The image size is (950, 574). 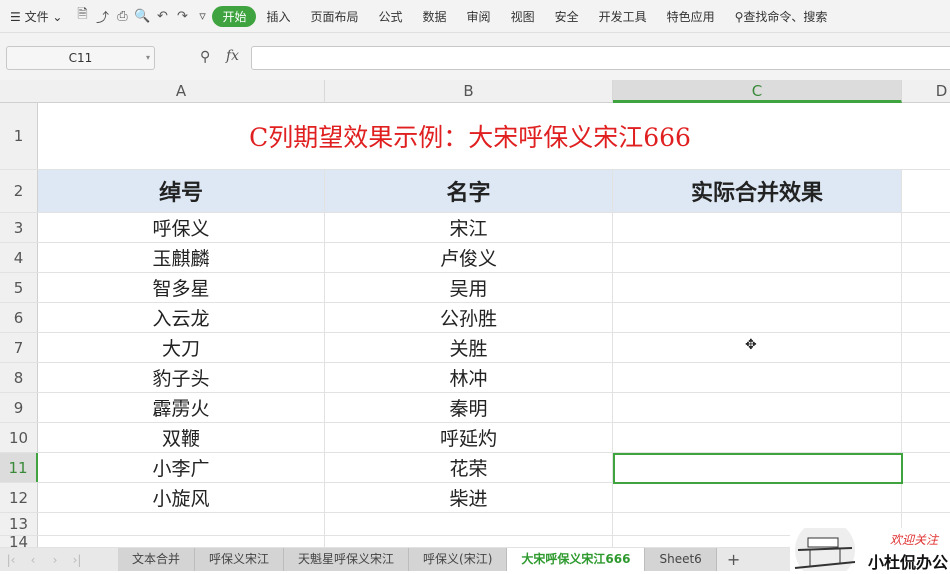 What do you see at coordinates (181, 437) in the screenshot?
I see `cell-nickname: 双鞭` at bounding box center [181, 437].